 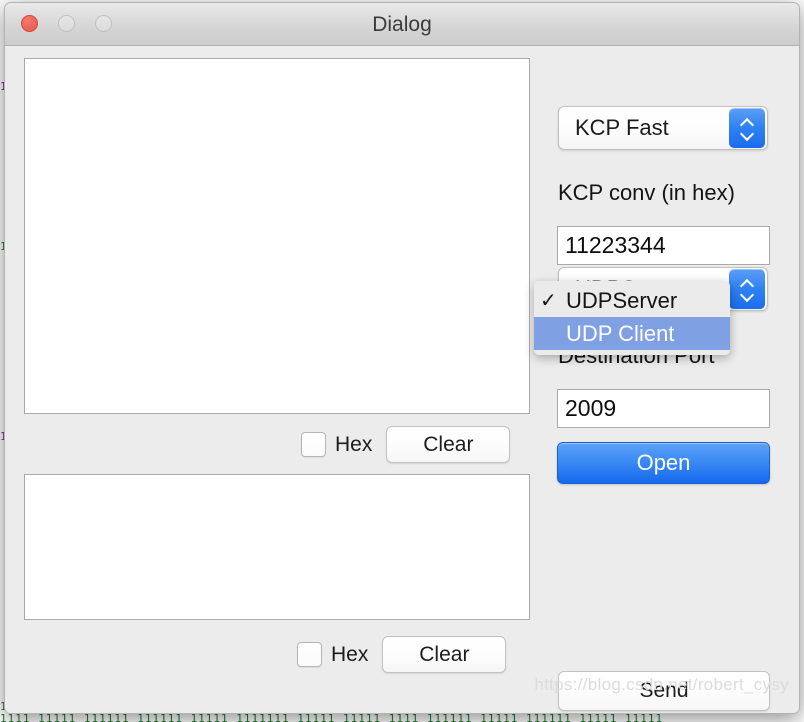 I want to click on send-hex-label: Hex, so click(x=350, y=654).